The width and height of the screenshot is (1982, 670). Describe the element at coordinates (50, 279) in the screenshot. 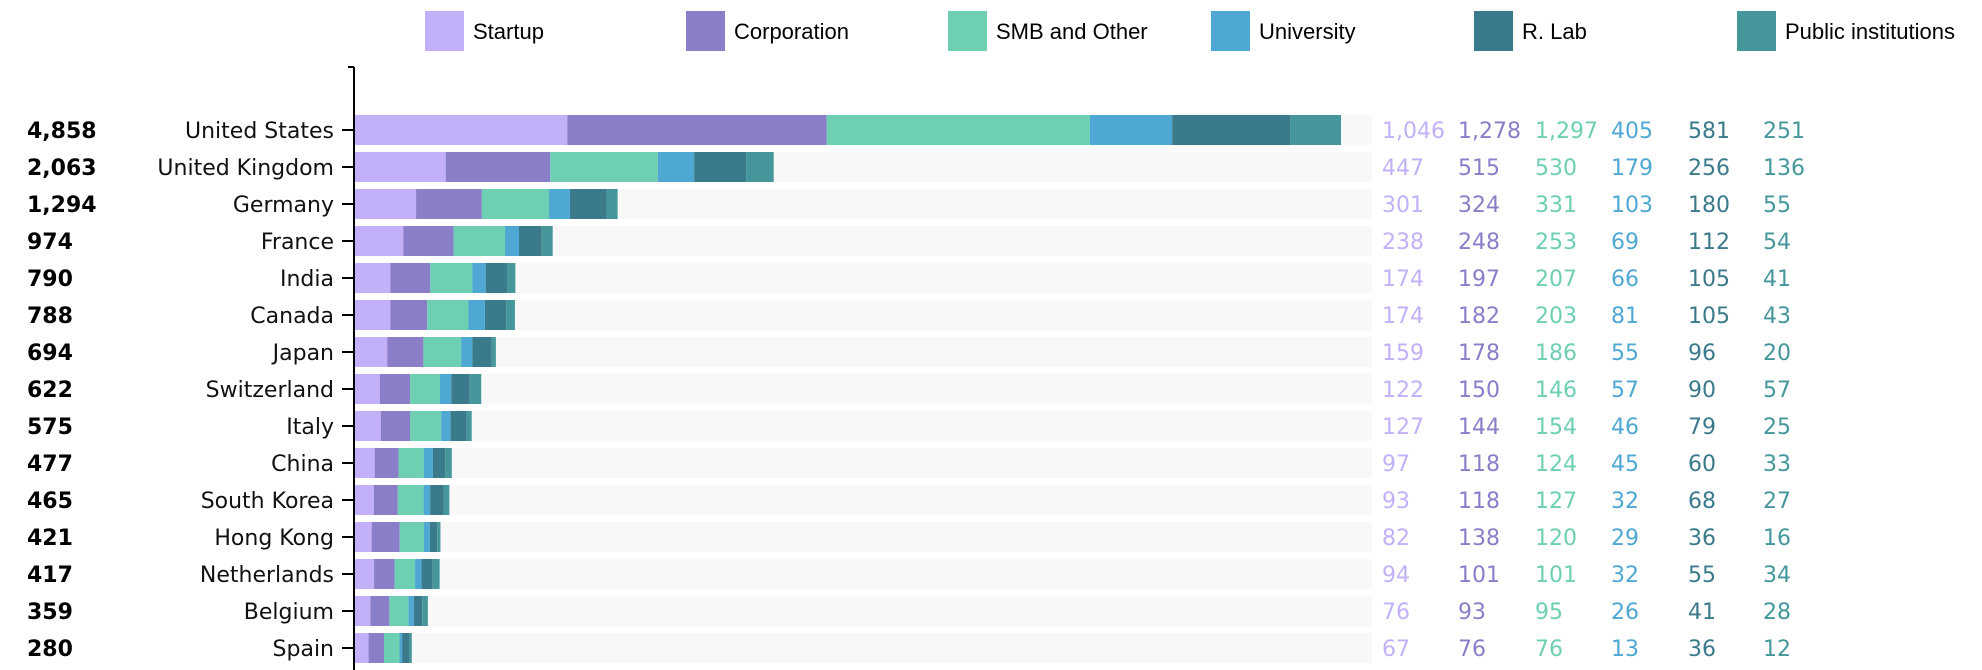

I see `row-total: 790` at that location.